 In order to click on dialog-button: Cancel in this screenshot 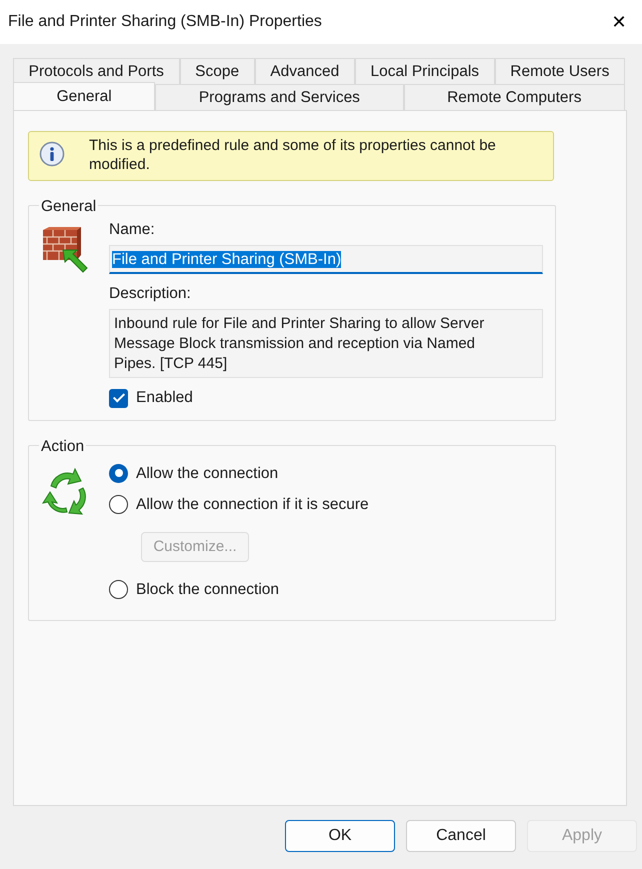, I will do `click(461, 836)`.